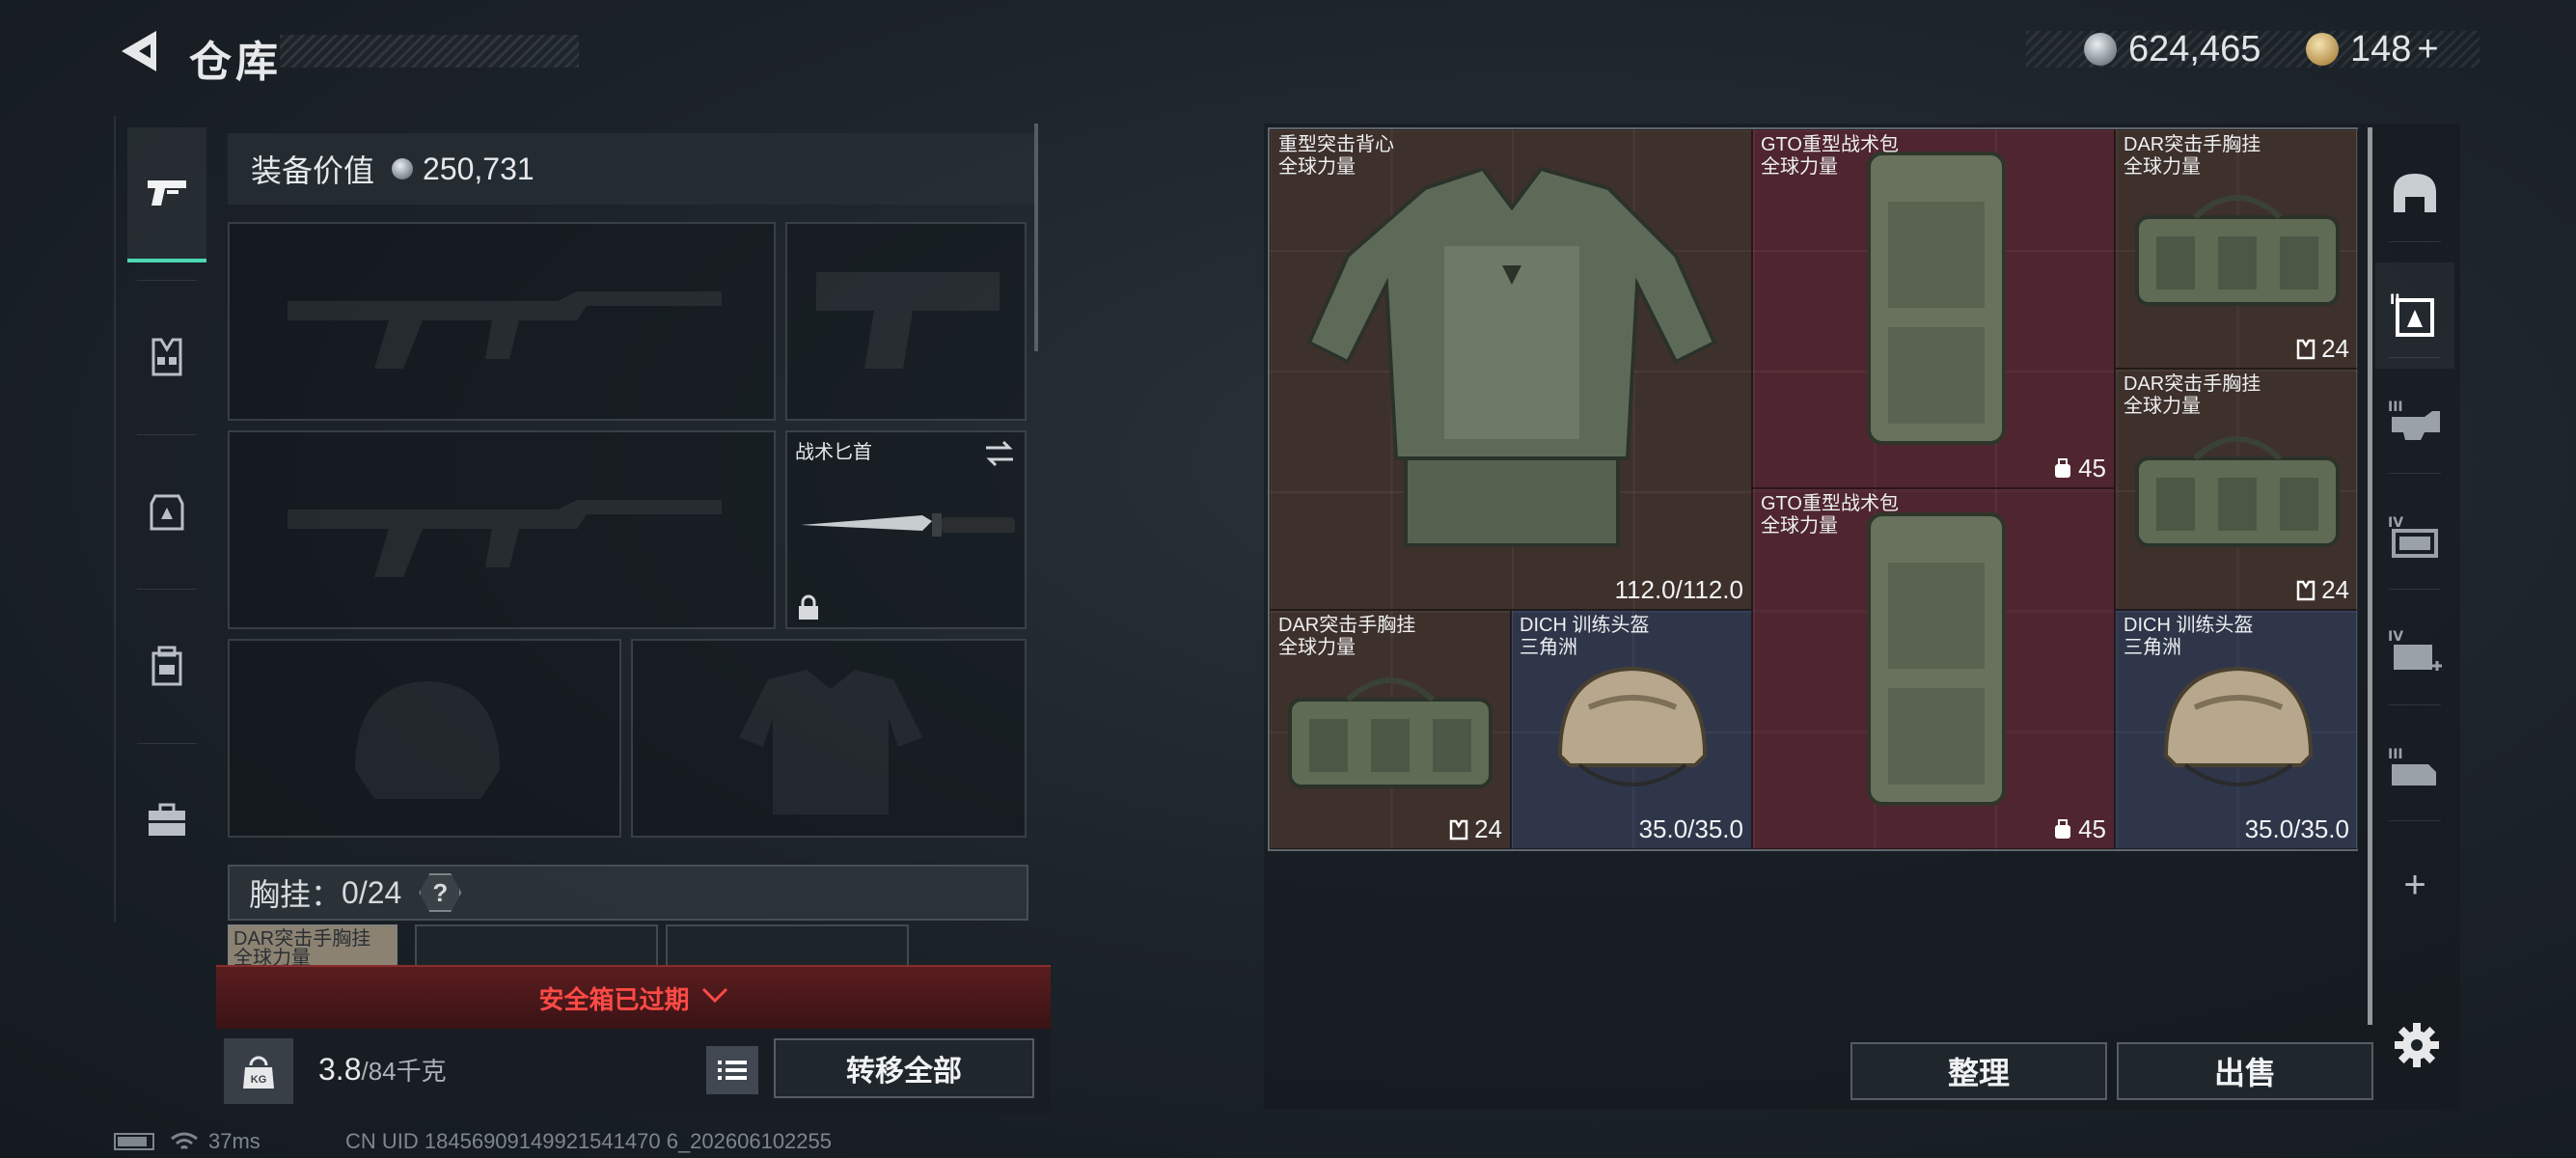  I want to click on help-button: ?, so click(440, 892).